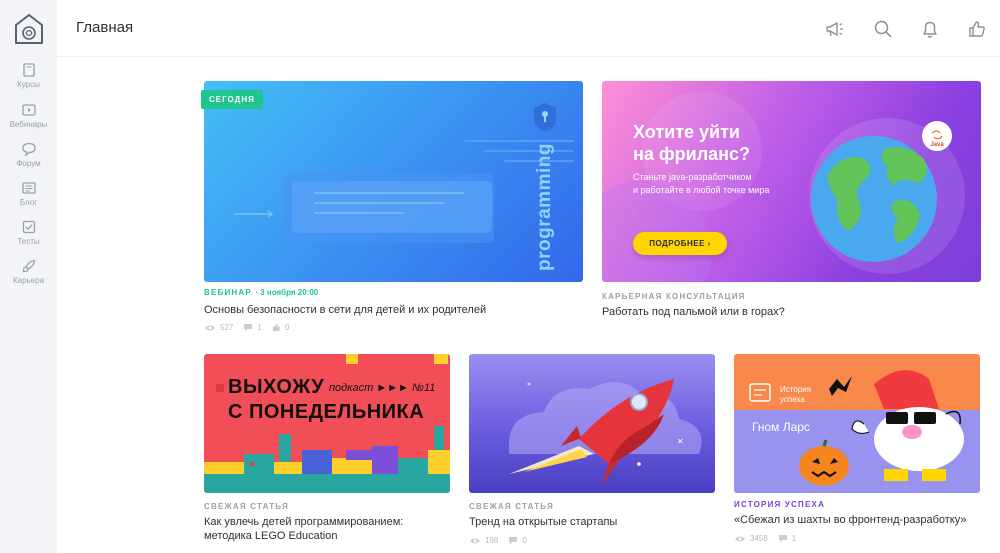 Image resolution: width=1000 pixels, height=553 pixels. I want to click on sidebar-item-label: Вебинары, so click(28, 124).